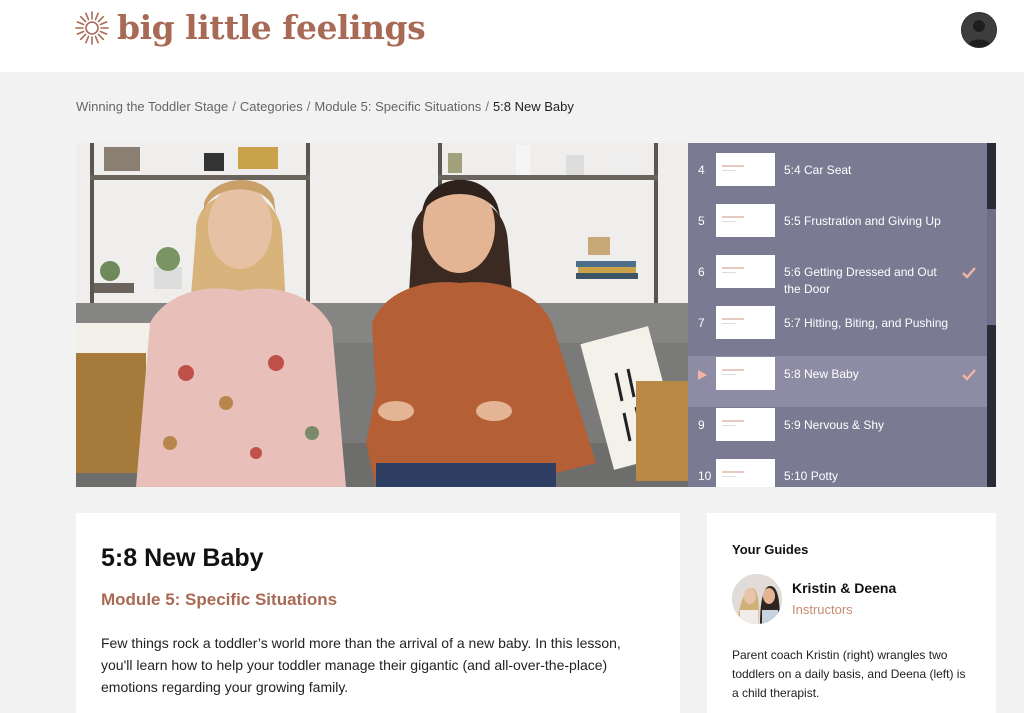  I want to click on playlist-item-title: 5:4 Car Seat, so click(818, 170).